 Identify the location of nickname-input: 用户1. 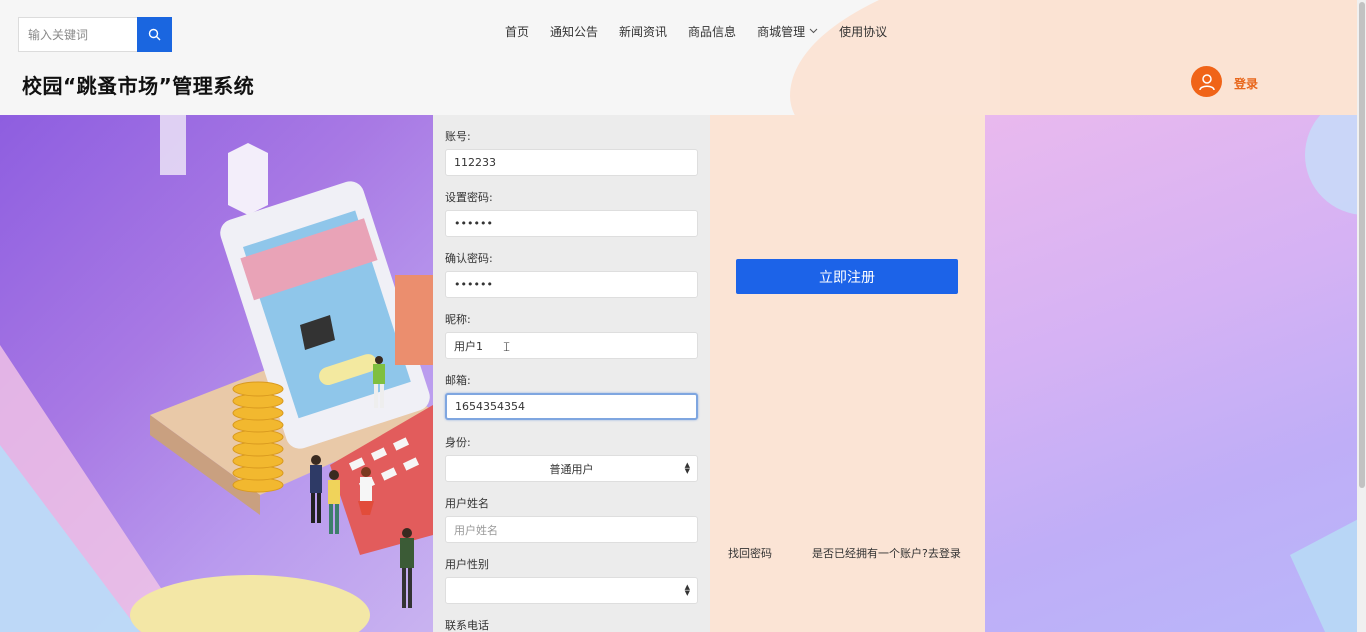
(571, 345).